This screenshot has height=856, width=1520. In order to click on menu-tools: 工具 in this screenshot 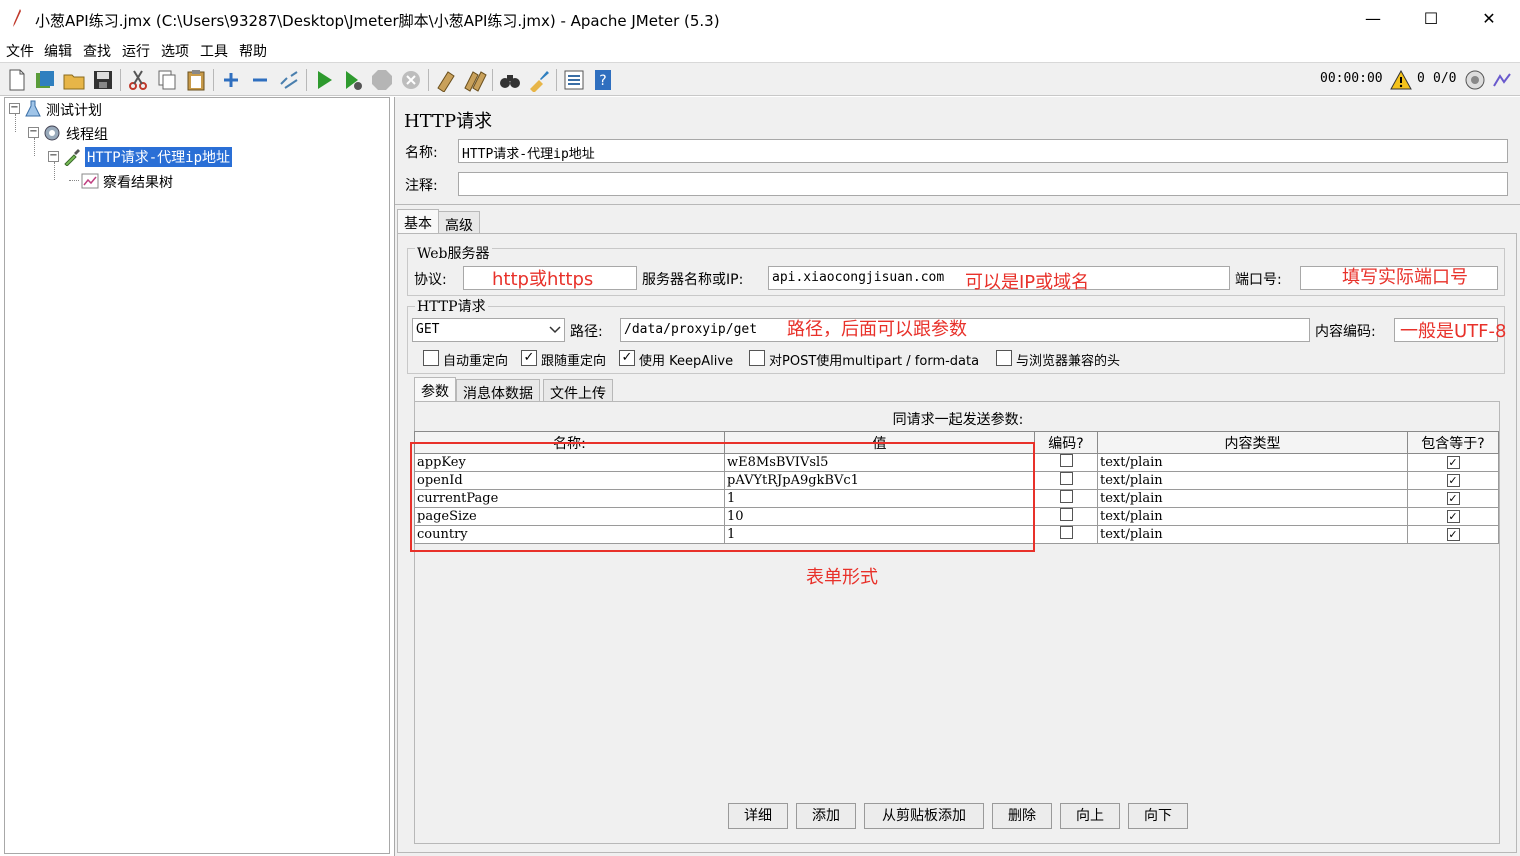, I will do `click(214, 51)`.